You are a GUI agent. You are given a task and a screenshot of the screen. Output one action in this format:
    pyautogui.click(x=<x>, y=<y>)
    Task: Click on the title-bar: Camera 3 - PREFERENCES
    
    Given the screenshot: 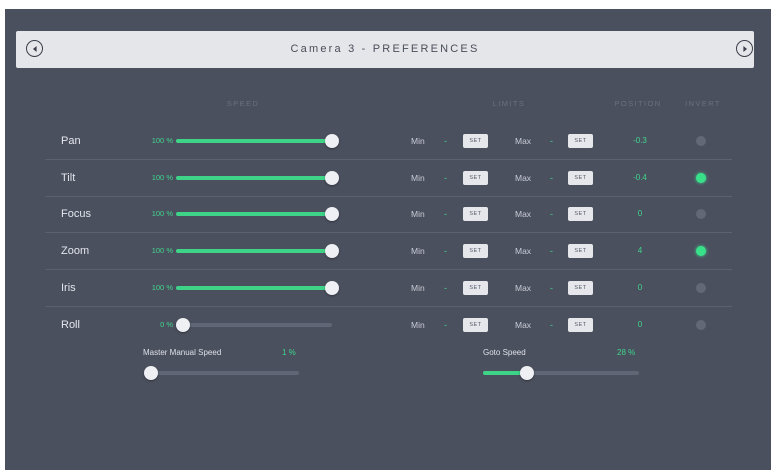 What is the action you would take?
    pyautogui.click(x=385, y=49)
    